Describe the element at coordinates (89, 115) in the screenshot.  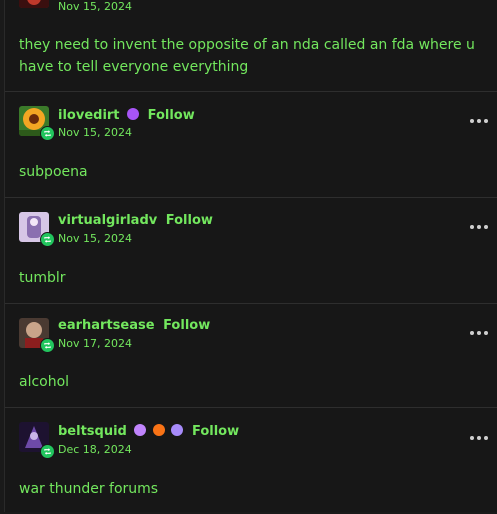
I see `username-link: ilovedirt` at that location.